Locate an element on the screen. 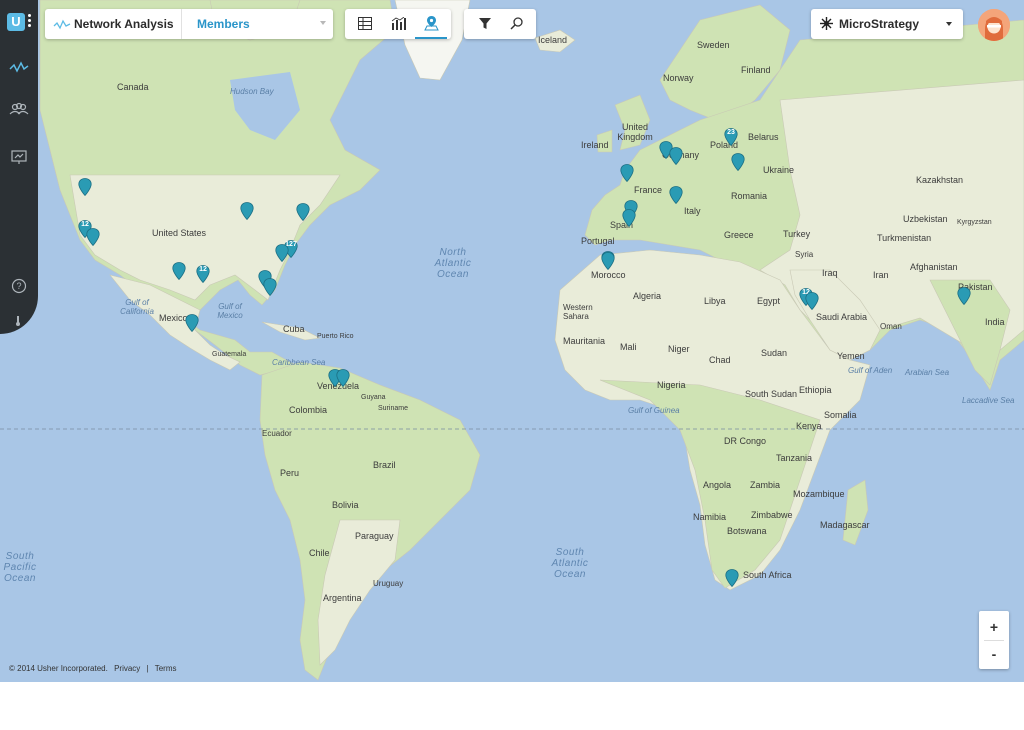 The image size is (1024, 730). laccadive-sea-label: Laccadive Sea is located at coordinates (988, 400).